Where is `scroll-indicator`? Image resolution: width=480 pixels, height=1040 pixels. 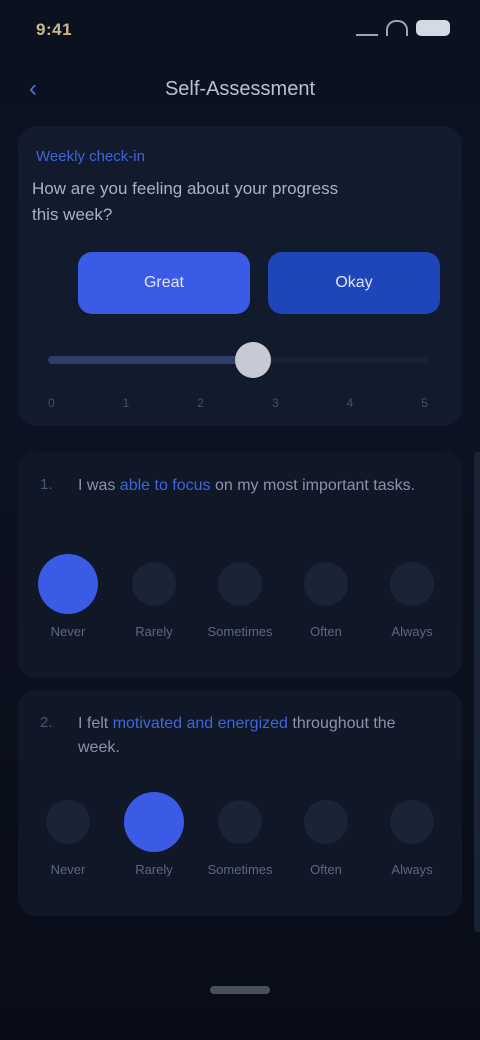
scroll-indicator is located at coordinates (477, 692).